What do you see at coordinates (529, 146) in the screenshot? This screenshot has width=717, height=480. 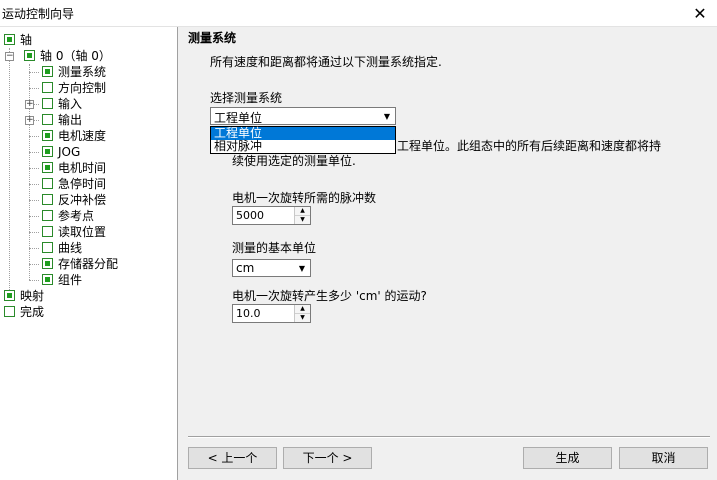 I see `measurement-info-text: 工程单位。此组态中的所有后续距离和速度都将持` at bounding box center [529, 146].